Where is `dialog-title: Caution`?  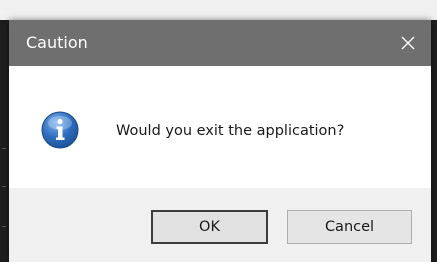 dialog-title: Caution is located at coordinates (57, 42).